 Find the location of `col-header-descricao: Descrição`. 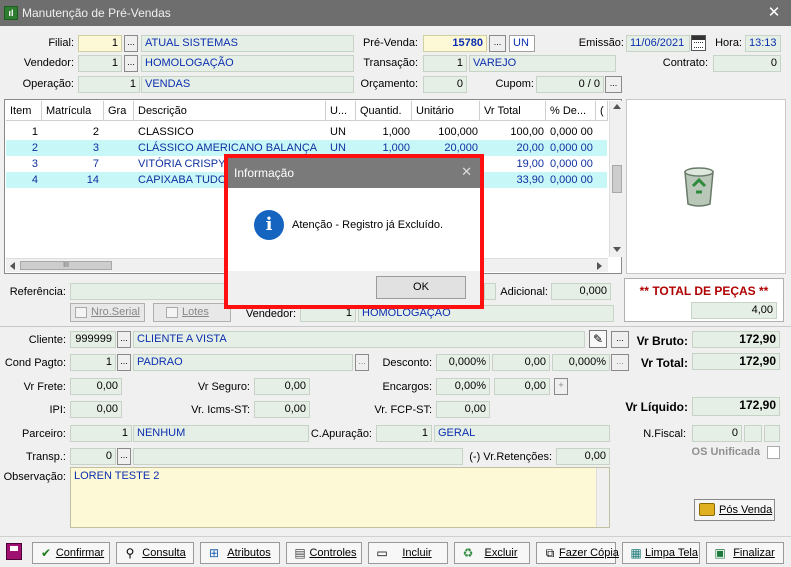

col-header-descricao: Descrição is located at coordinates (230, 111).